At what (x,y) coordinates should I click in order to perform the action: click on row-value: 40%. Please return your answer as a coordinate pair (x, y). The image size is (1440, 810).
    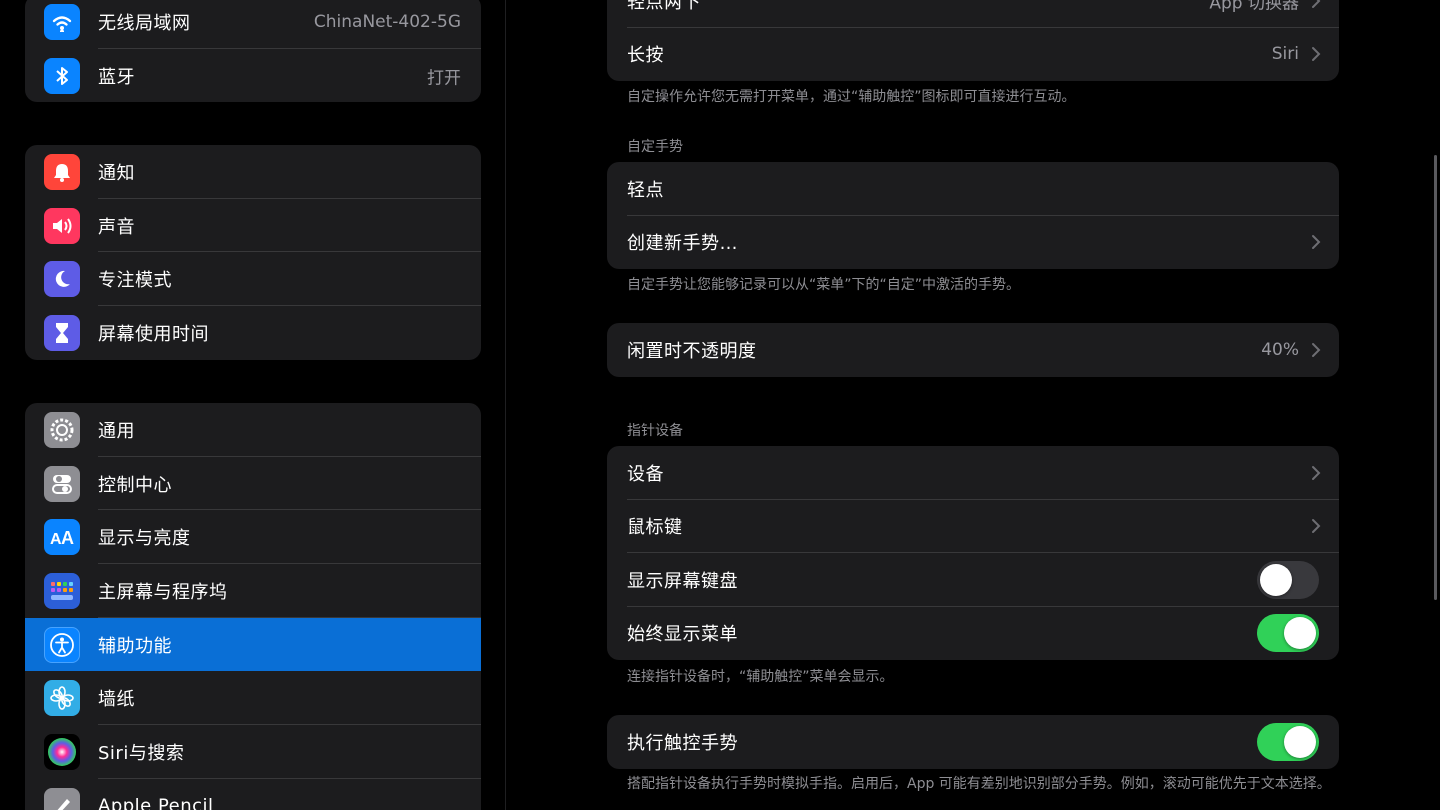
    Looking at the image, I should click on (1280, 349).